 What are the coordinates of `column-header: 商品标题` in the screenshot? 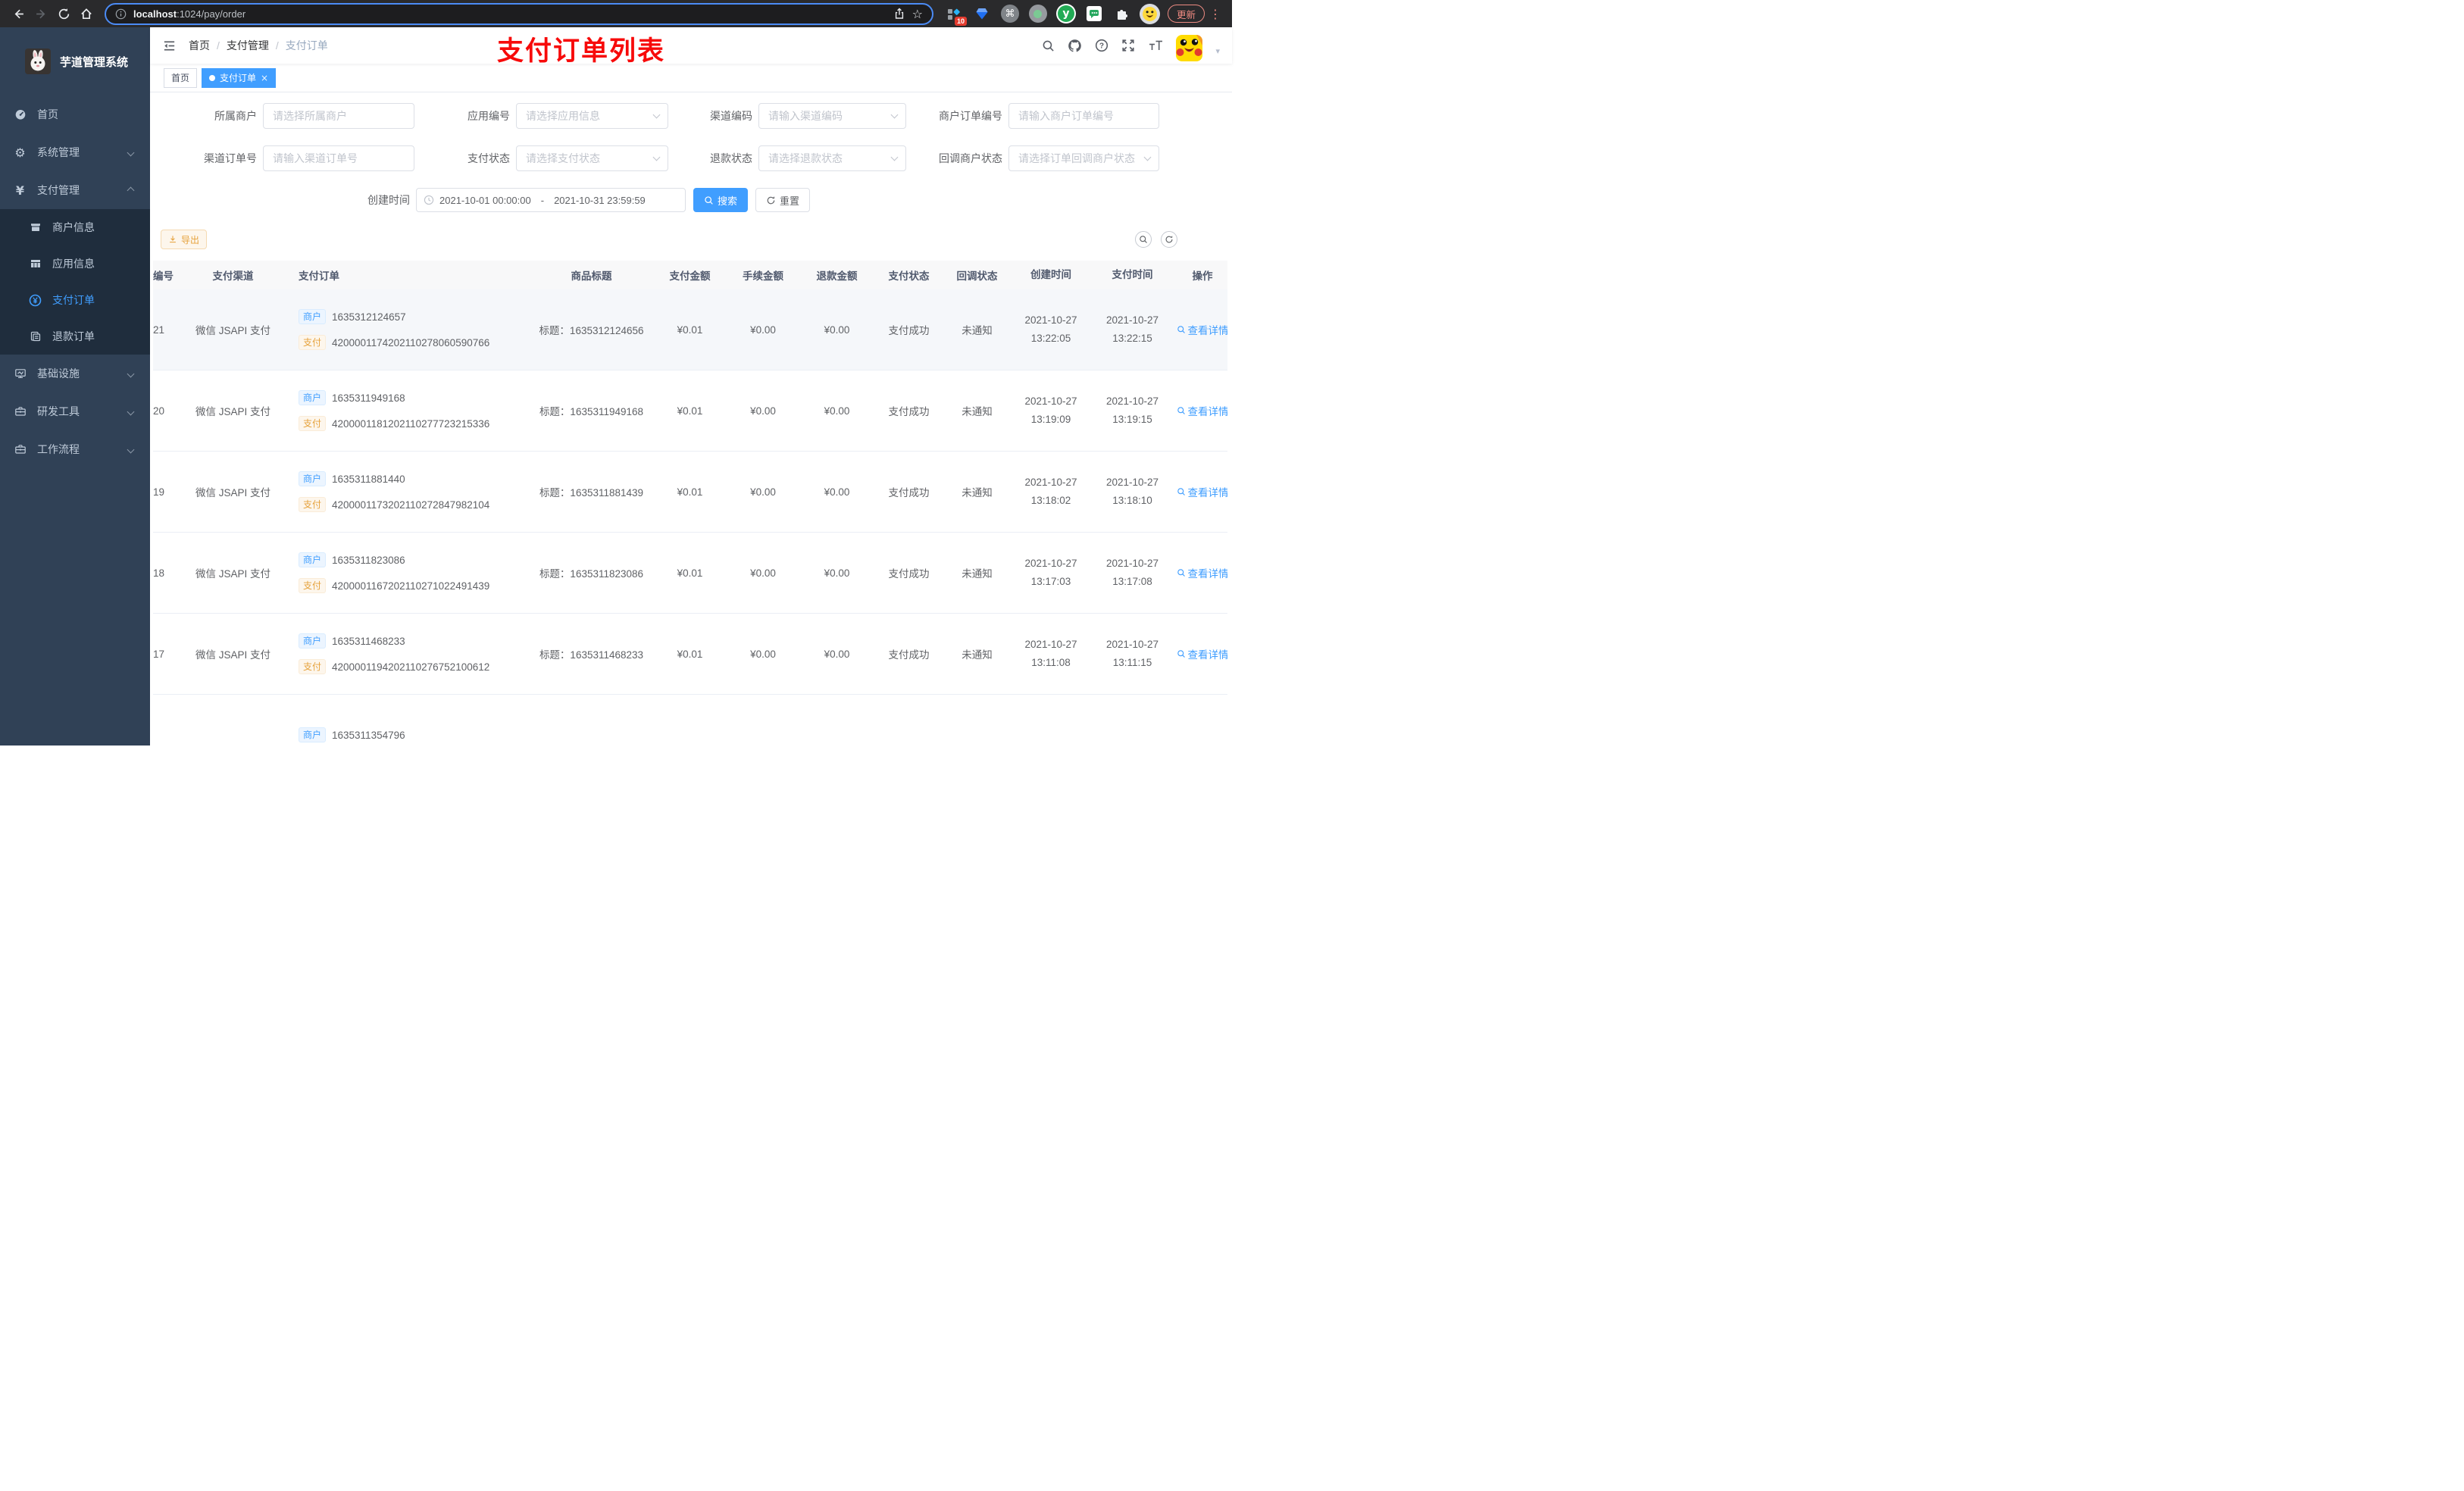 It's located at (591, 276).